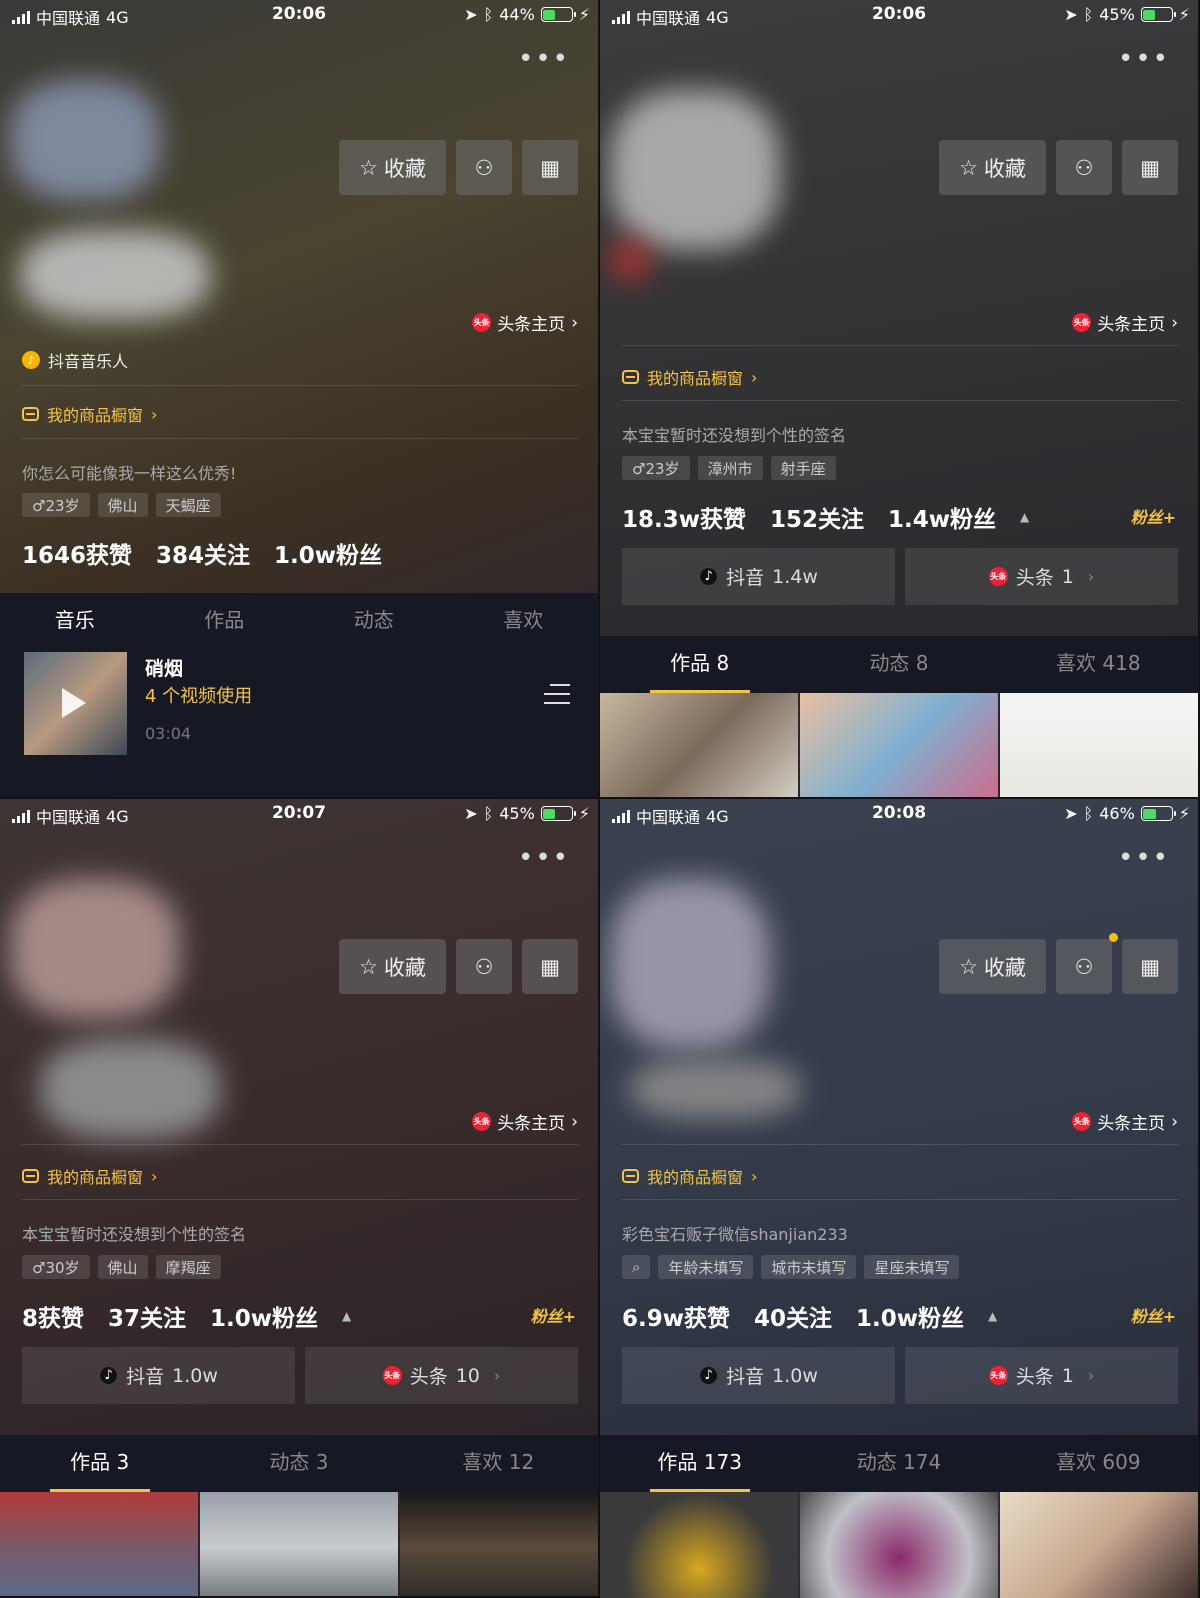 The width and height of the screenshot is (1200, 1598). Describe the element at coordinates (56, 1267) in the screenshot. I see `tag-age: ♂30岁` at that location.